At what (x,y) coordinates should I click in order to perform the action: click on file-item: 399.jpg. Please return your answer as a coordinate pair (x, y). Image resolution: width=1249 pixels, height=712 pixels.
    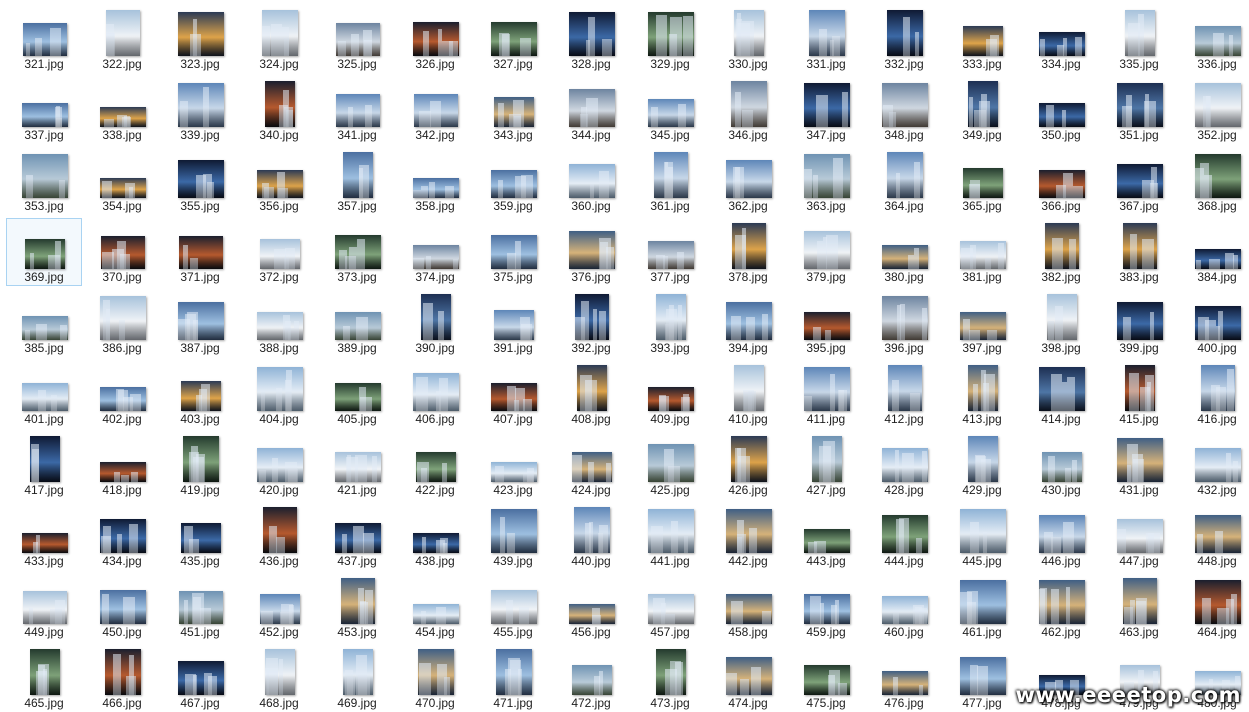
    Looking at the image, I should click on (1139, 323).